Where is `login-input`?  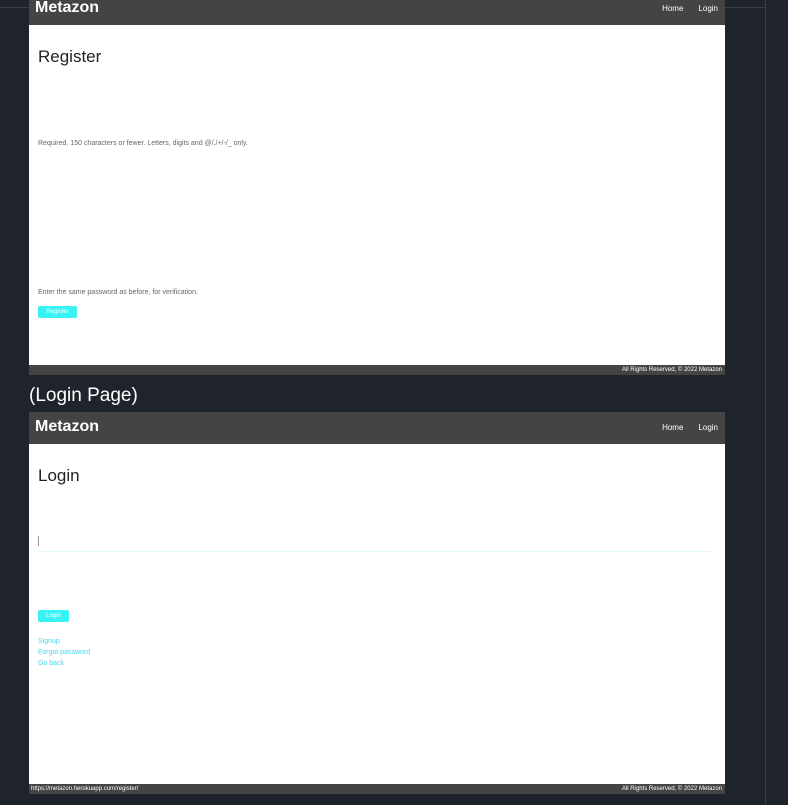 login-input is located at coordinates (375, 544).